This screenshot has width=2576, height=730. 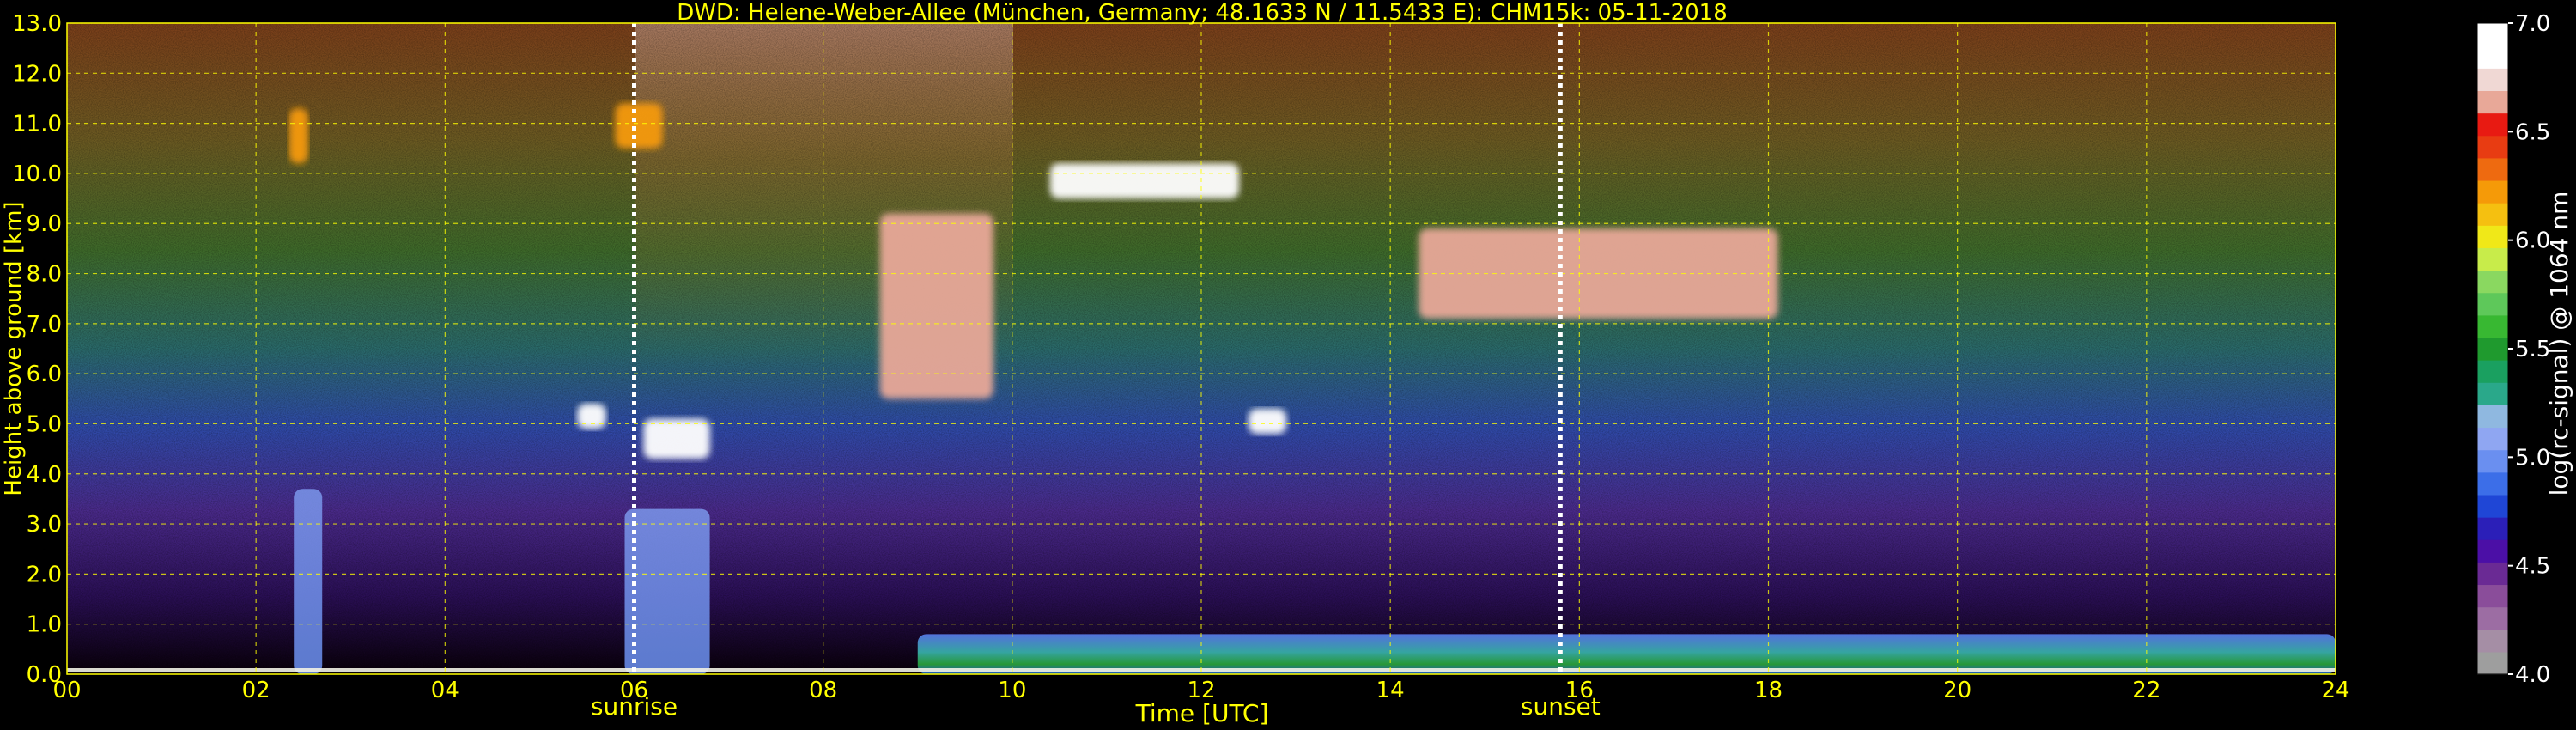 What do you see at coordinates (2335, 690) in the screenshot?
I see `x-tick-label: 24` at bounding box center [2335, 690].